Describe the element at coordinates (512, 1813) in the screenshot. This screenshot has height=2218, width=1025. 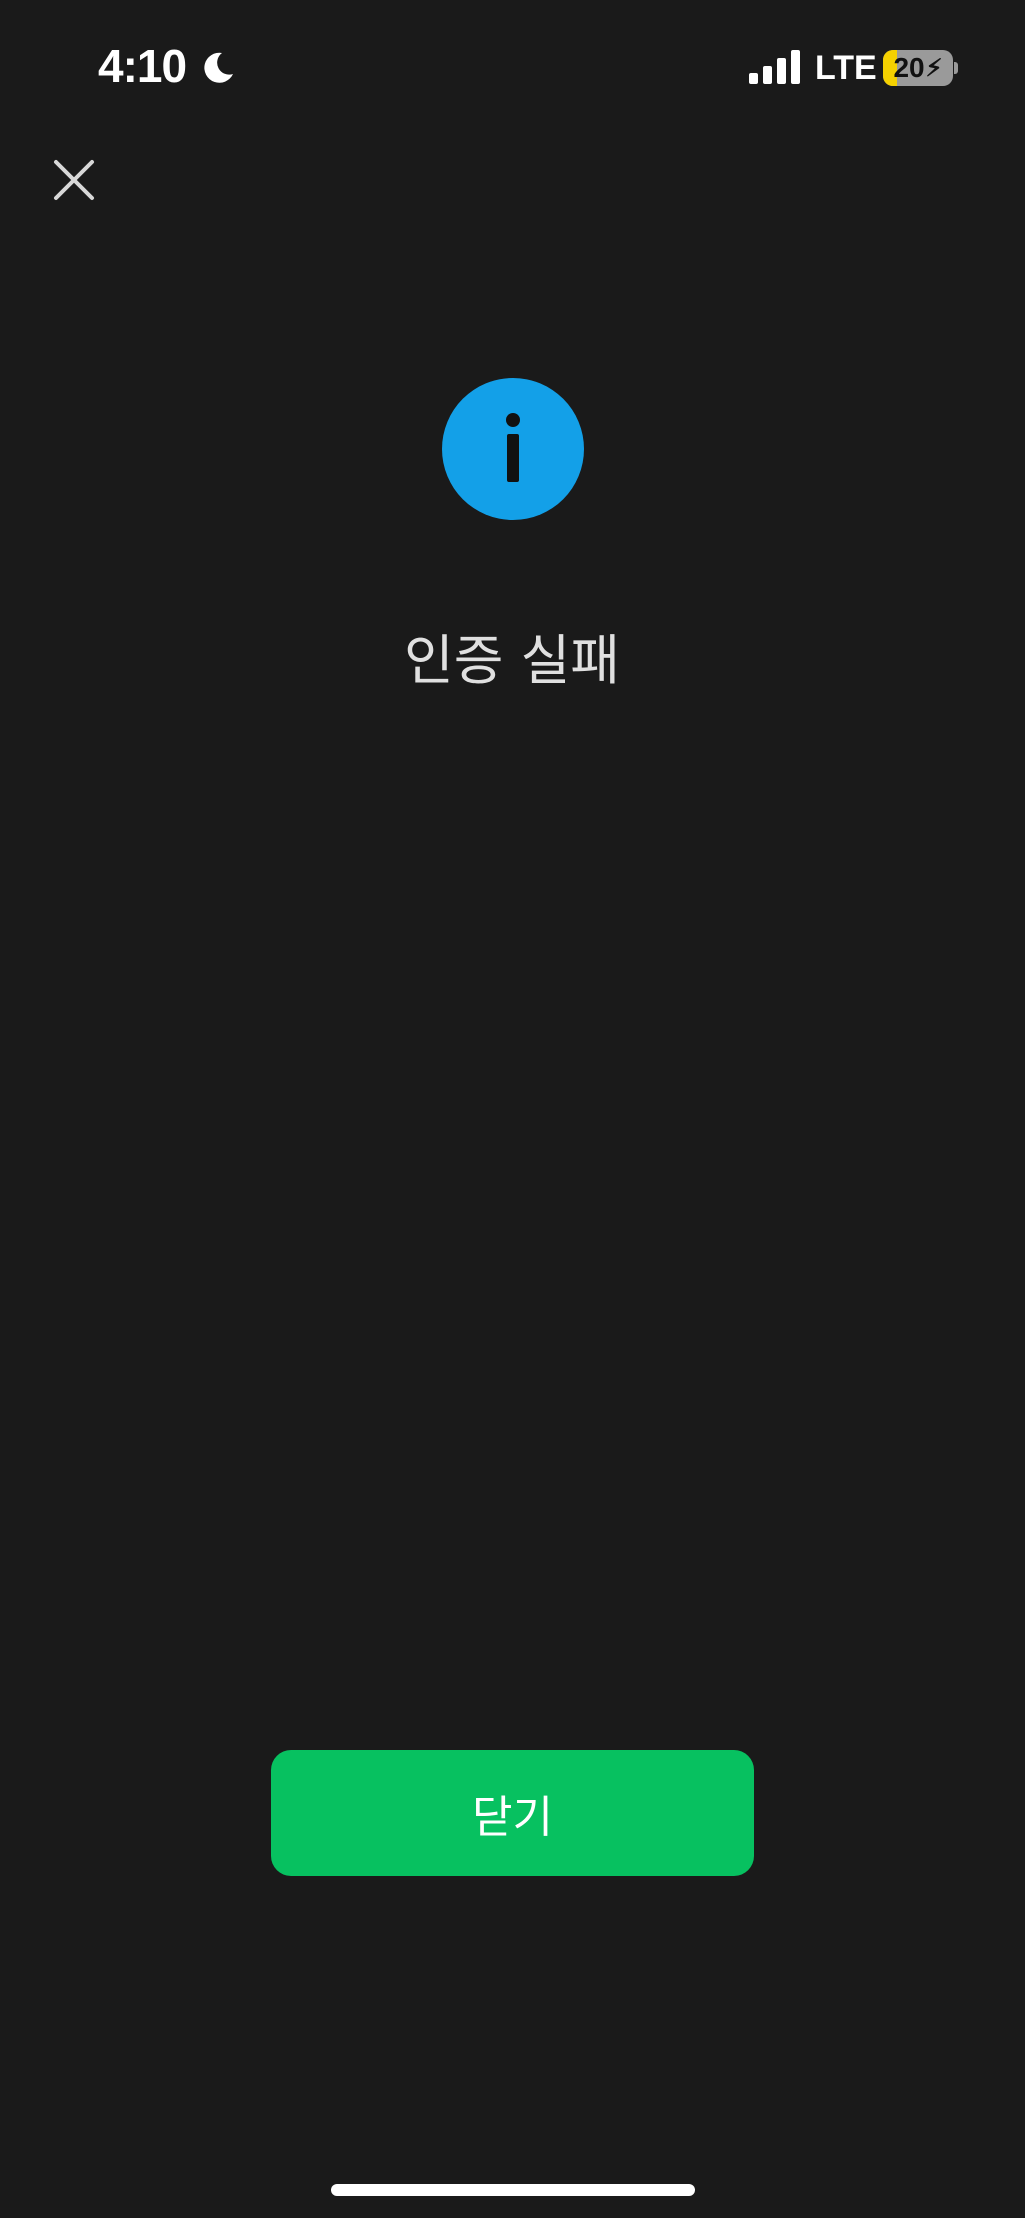
I see `close-action-button: 닫기` at that location.